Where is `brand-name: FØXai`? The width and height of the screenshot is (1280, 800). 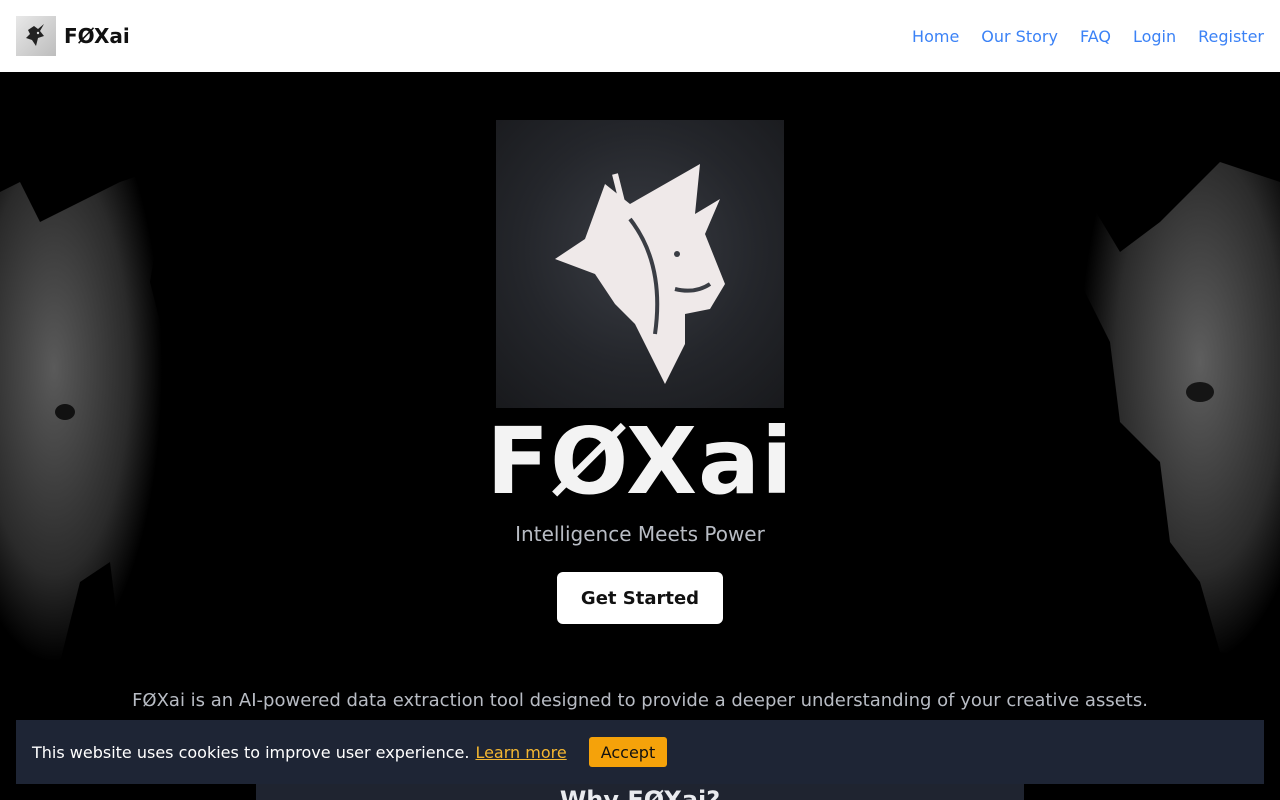 brand-name: FØXai is located at coordinates (97, 36).